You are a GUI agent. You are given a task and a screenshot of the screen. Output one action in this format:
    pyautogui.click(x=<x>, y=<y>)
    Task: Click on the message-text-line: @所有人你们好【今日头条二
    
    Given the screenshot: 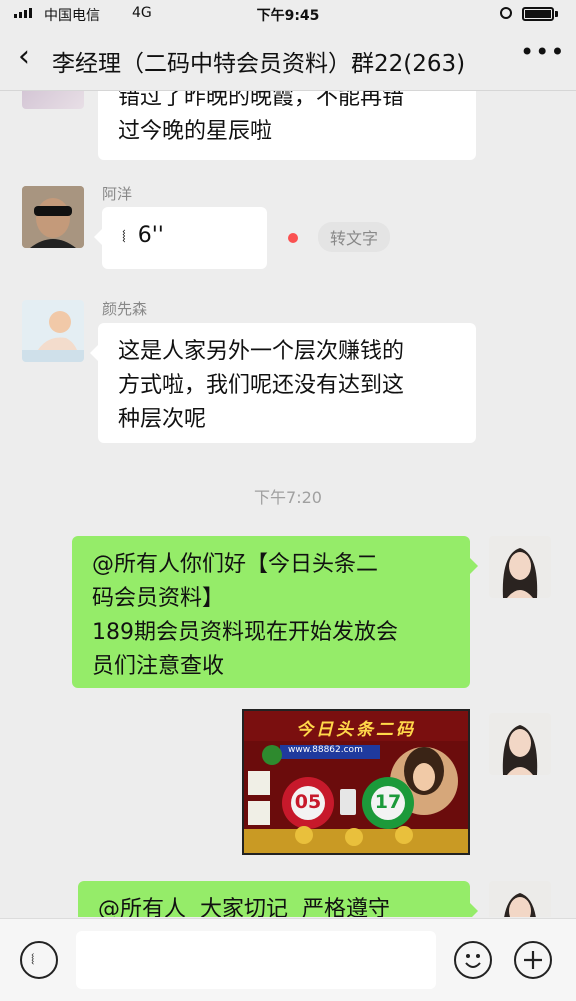 What is the action you would take?
    pyautogui.click(x=235, y=564)
    